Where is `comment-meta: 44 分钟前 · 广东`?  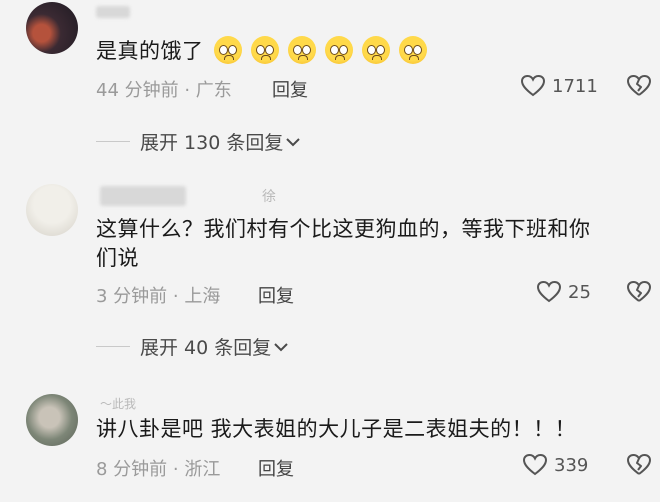
comment-meta: 44 分钟前 · 广东 is located at coordinates (164, 90).